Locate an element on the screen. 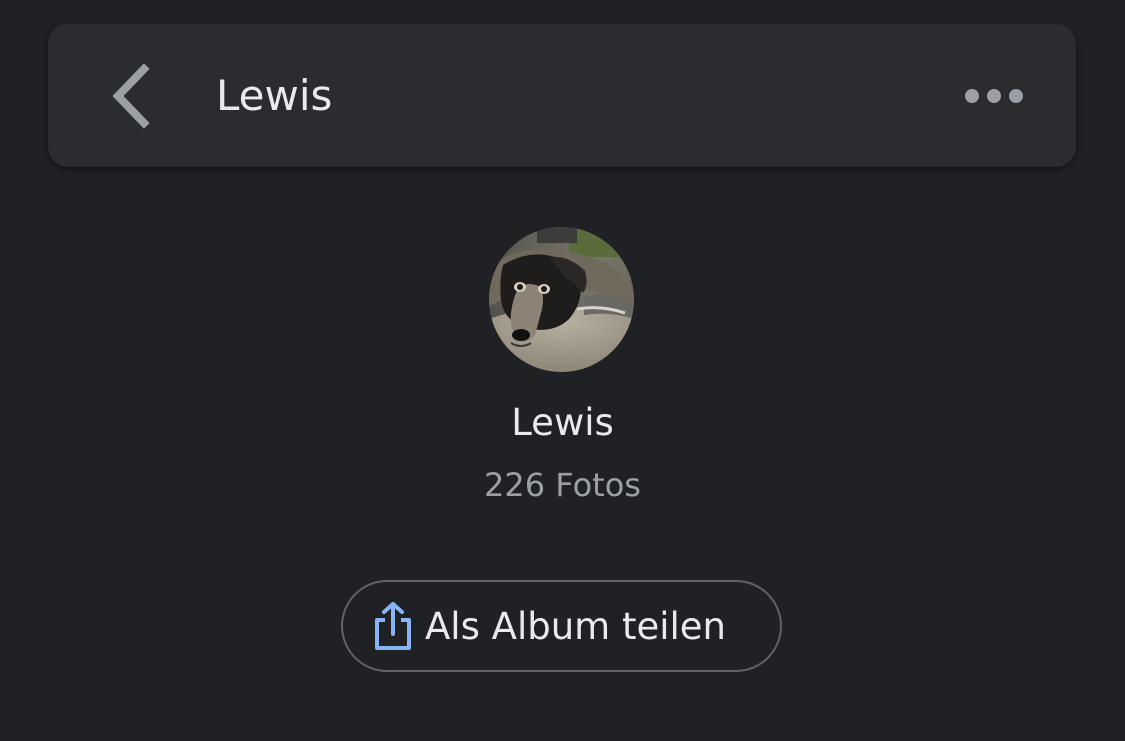 The width and height of the screenshot is (1125, 741). share-icon is located at coordinates (393, 626).